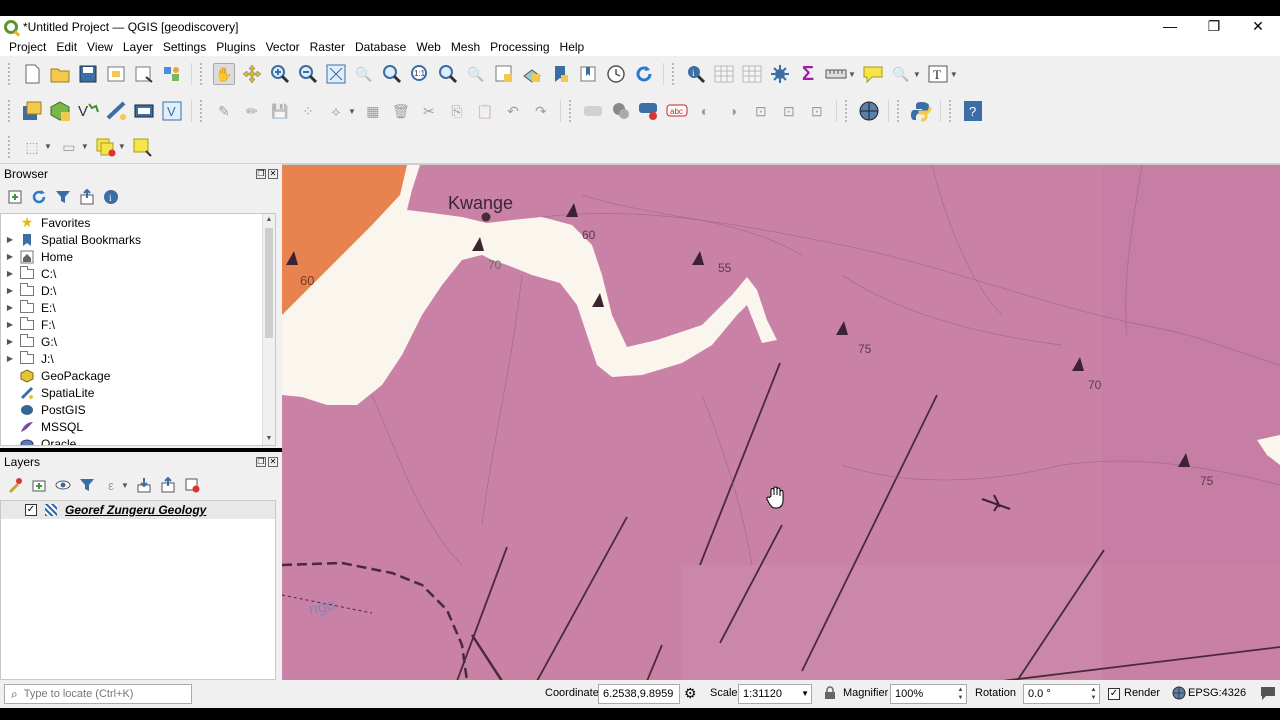 This screenshot has width=1280, height=720. I want to click on select-features-icon: ⬚, so click(32, 147).